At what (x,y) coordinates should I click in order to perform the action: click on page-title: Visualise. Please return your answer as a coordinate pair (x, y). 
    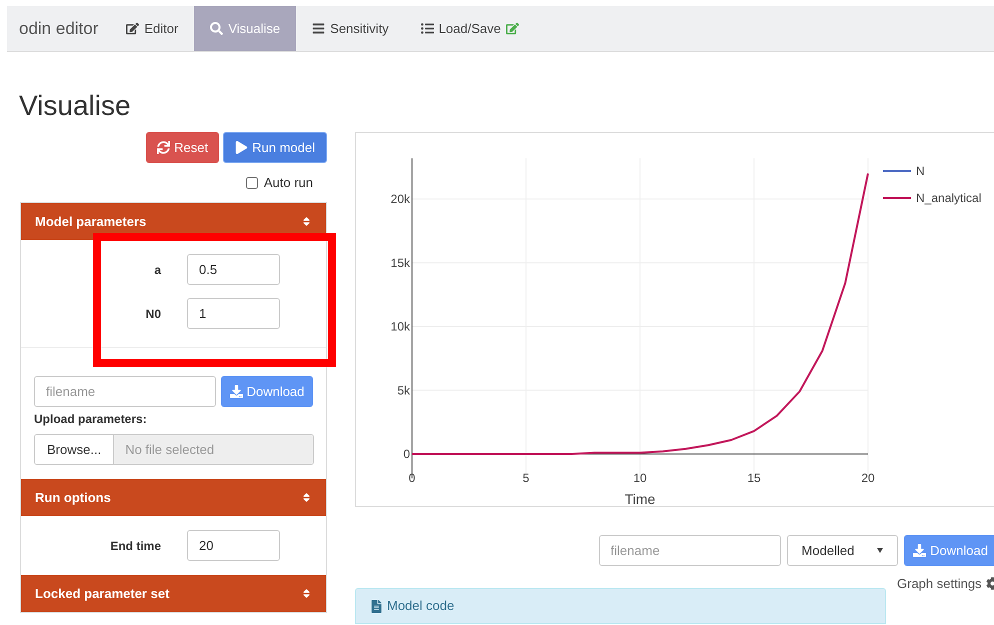
    Looking at the image, I should click on (75, 106).